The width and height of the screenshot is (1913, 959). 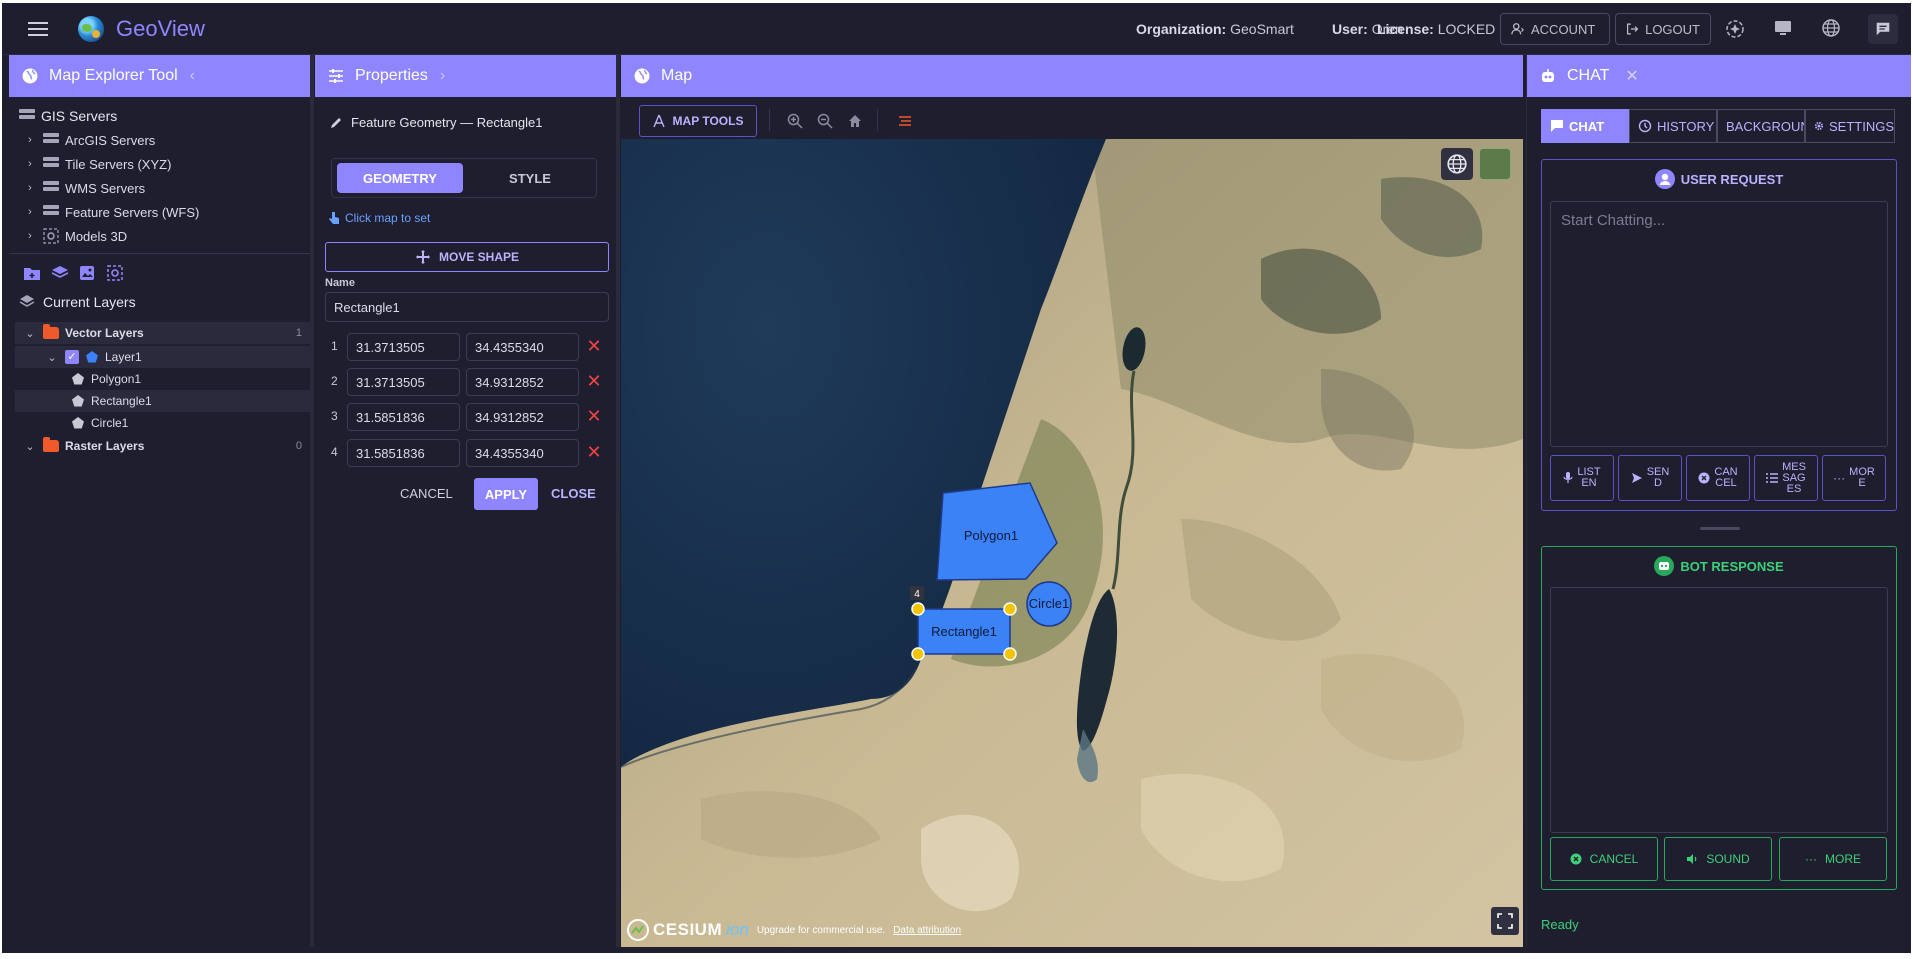 What do you see at coordinates (698, 121) in the screenshot?
I see `map-tools-button: MAP TOOLS` at bounding box center [698, 121].